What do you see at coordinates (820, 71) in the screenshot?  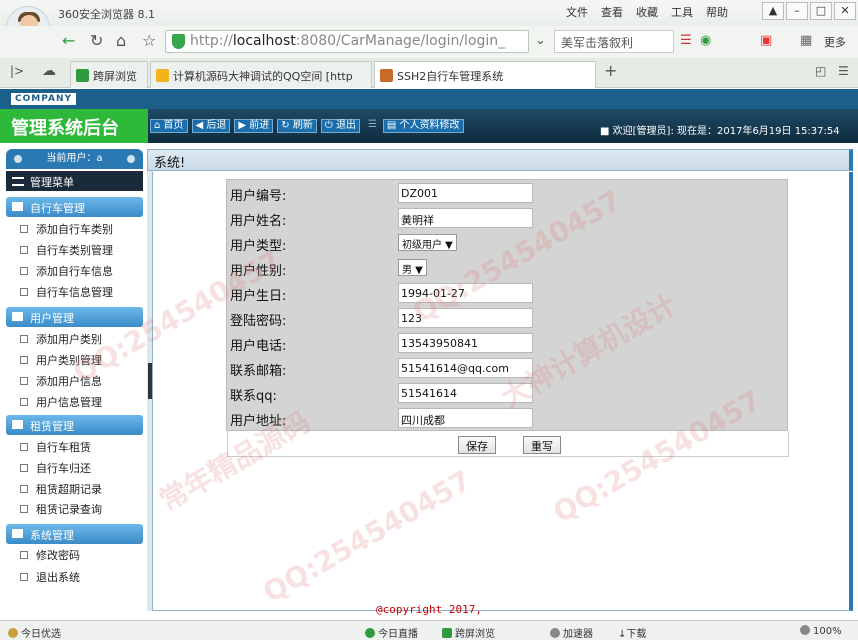 I see `restore-tab-icon: ◰` at bounding box center [820, 71].